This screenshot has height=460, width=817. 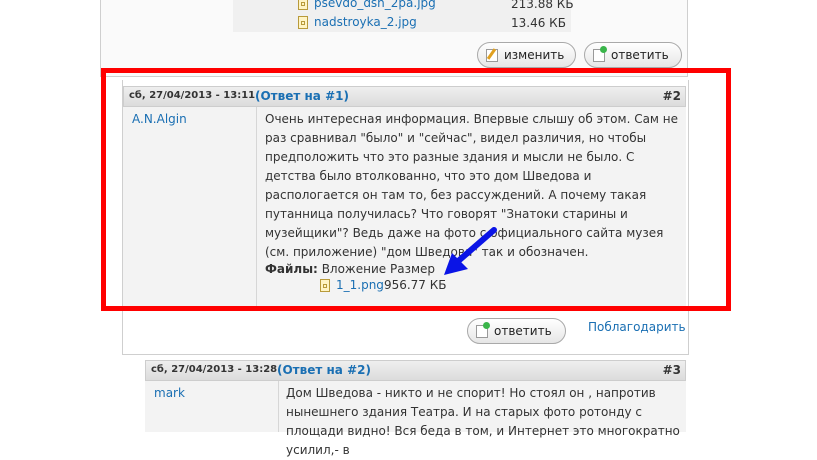 What do you see at coordinates (169, 393) in the screenshot?
I see `author-link: mark` at bounding box center [169, 393].